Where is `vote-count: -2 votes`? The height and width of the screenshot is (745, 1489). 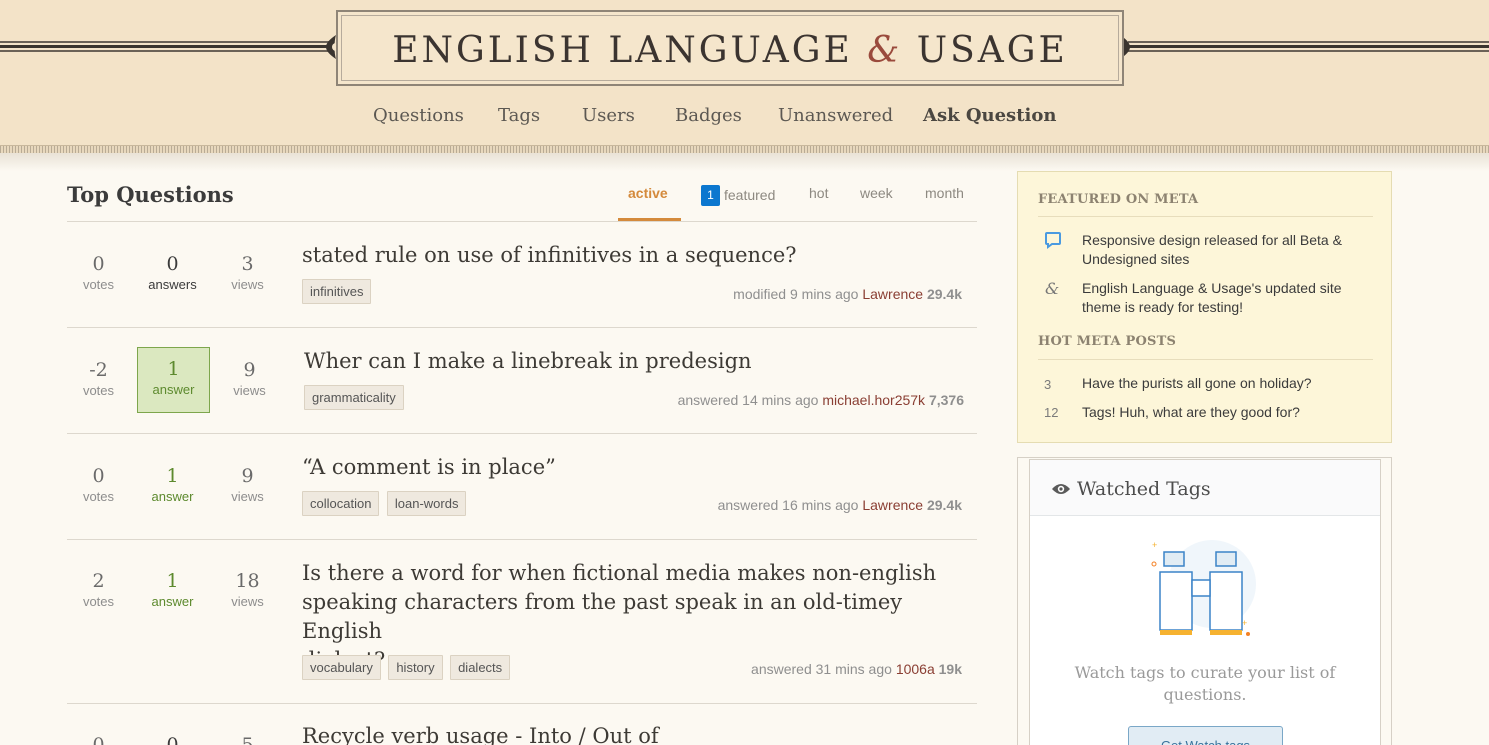 vote-count: -2 votes is located at coordinates (98, 377).